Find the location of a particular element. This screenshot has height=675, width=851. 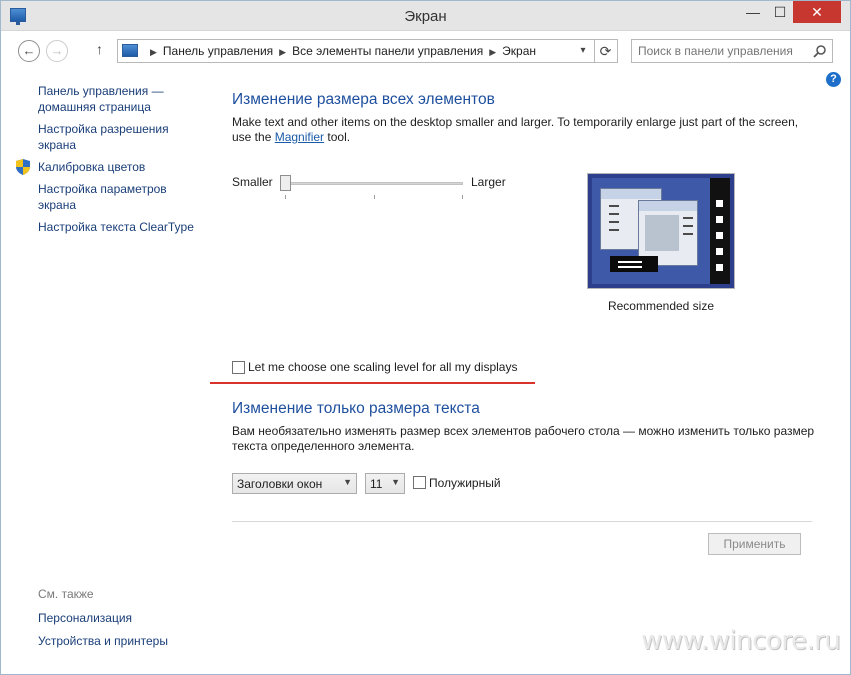

title-bar: Экран — ☐ ✕ is located at coordinates (425, 16).